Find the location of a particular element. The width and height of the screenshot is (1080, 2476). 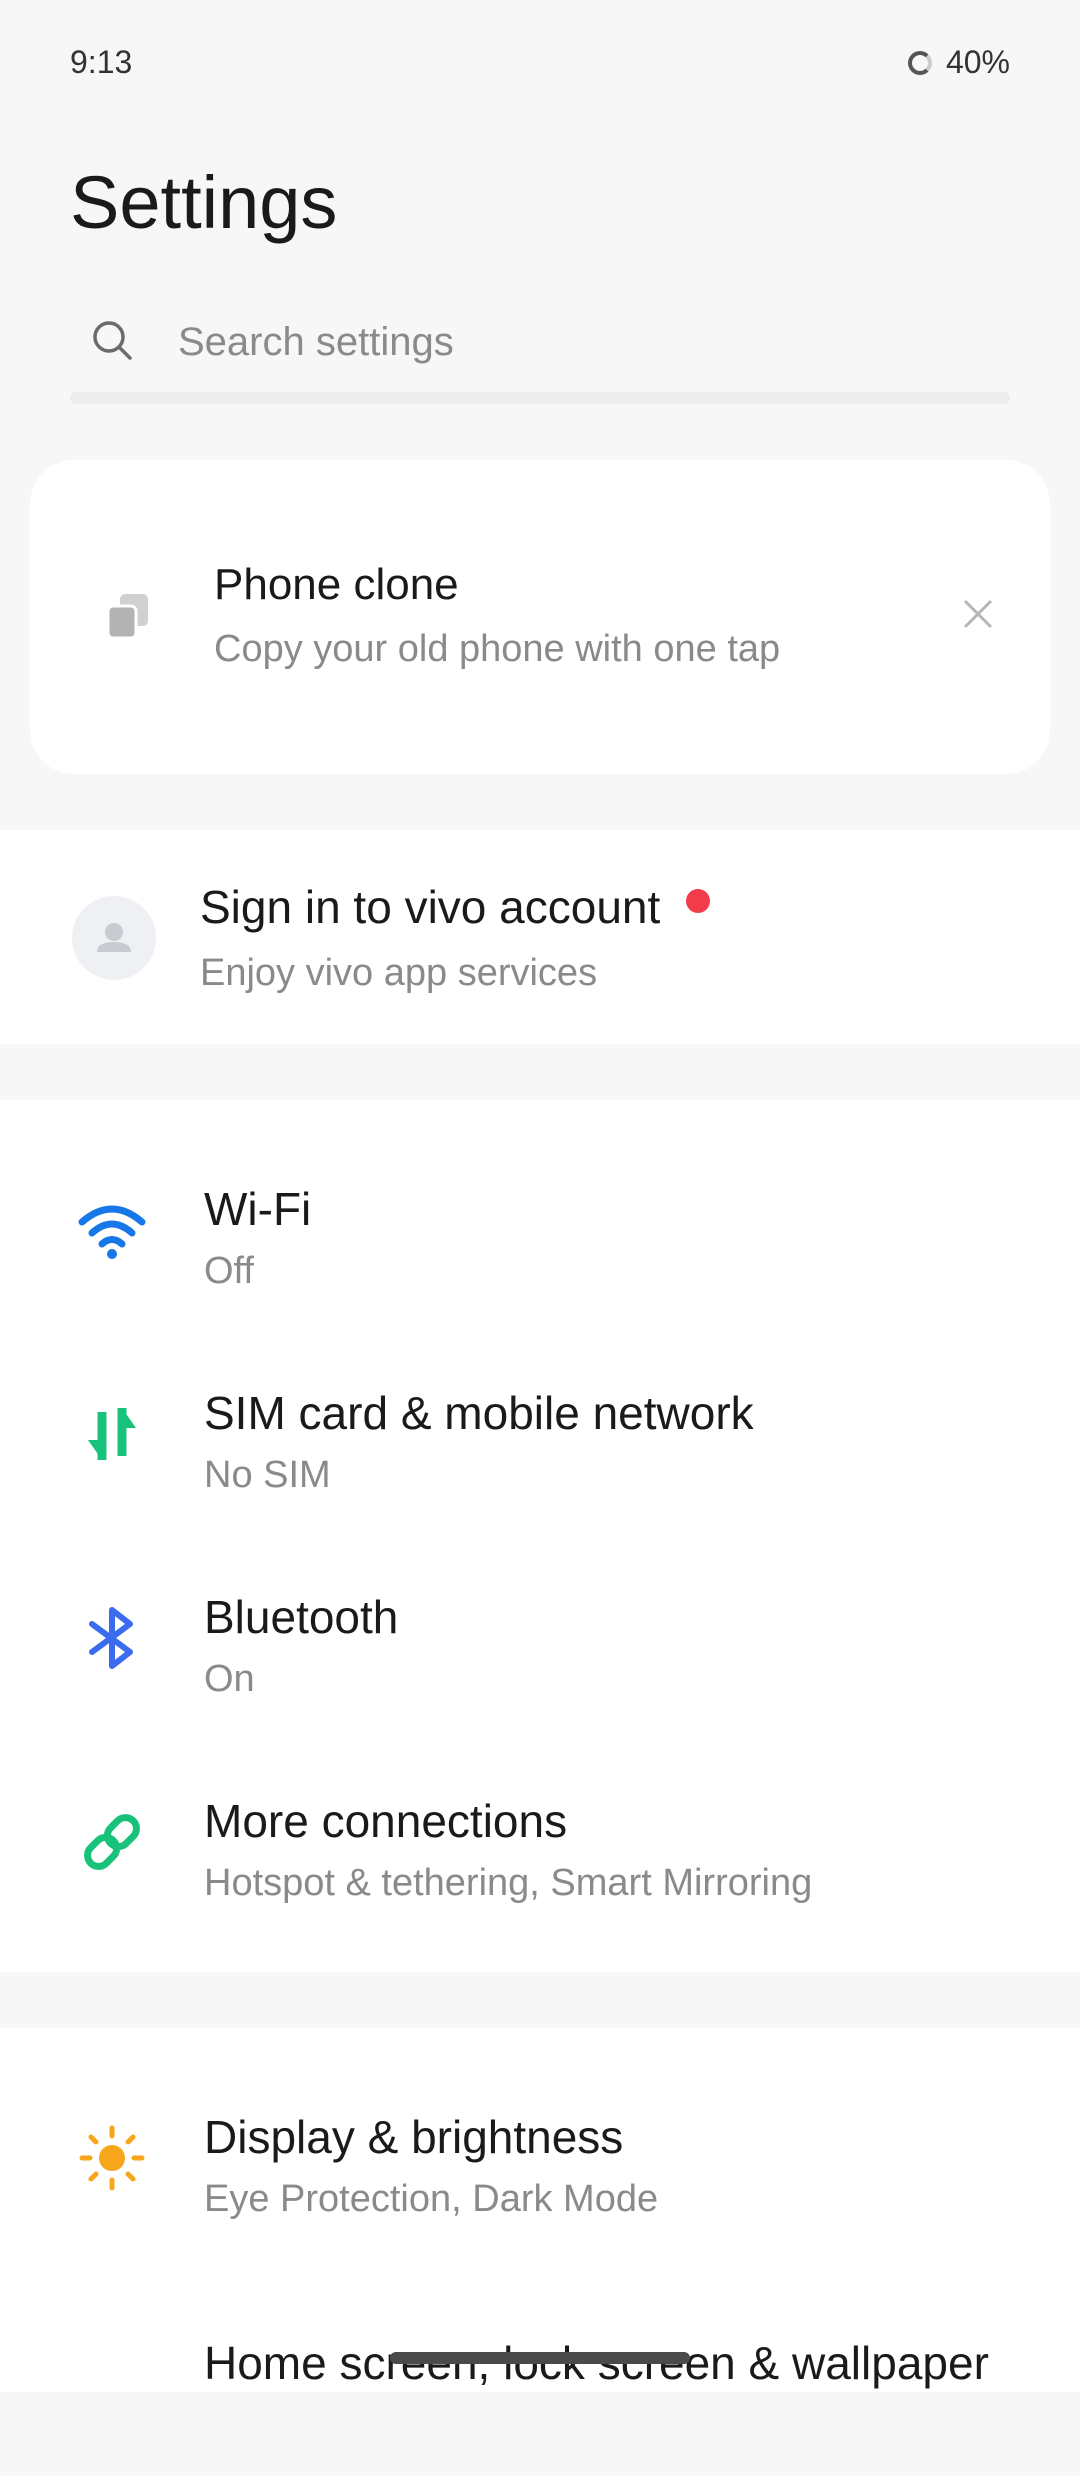

row-title: More connections is located at coordinates (386, 1821).